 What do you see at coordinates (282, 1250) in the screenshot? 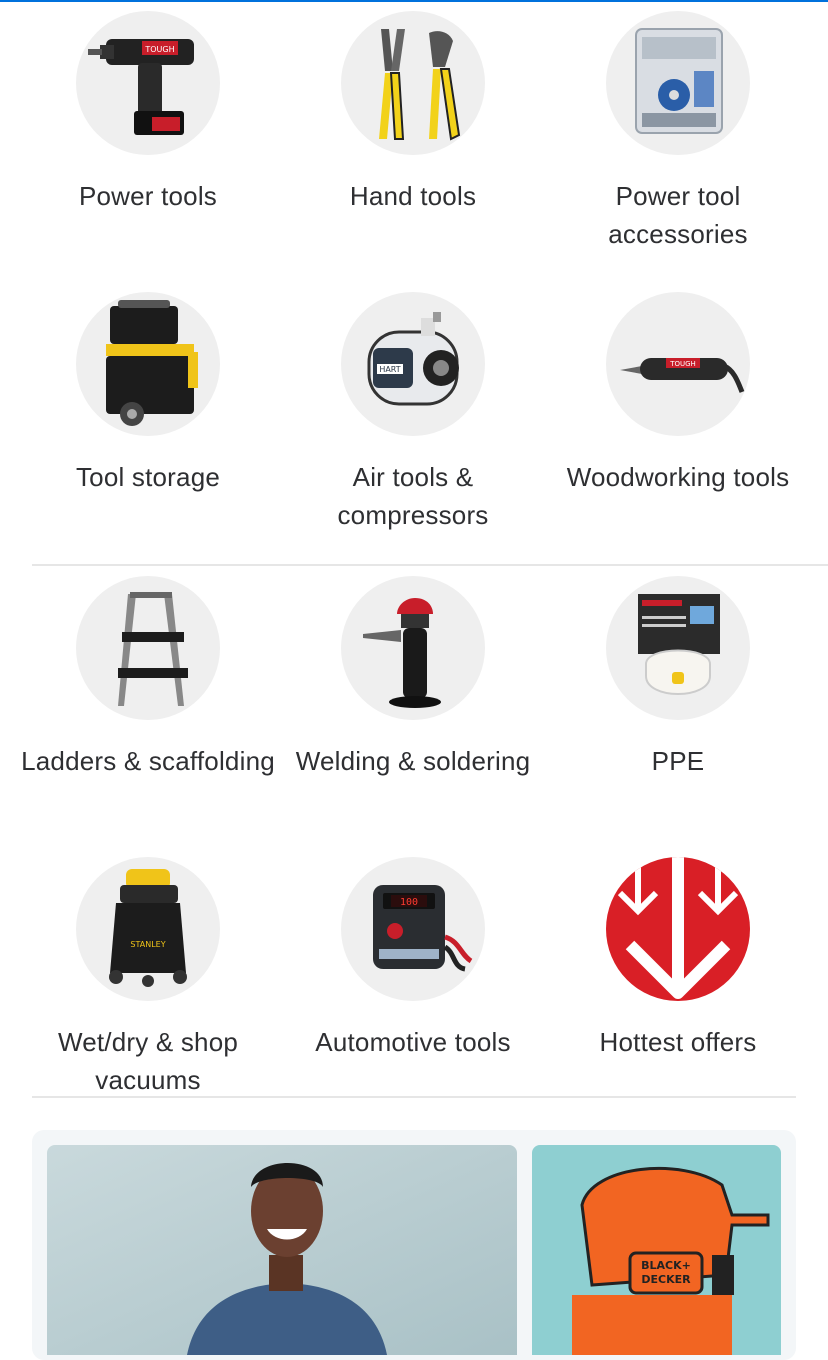
I see `promo-card-apparel` at bounding box center [282, 1250].